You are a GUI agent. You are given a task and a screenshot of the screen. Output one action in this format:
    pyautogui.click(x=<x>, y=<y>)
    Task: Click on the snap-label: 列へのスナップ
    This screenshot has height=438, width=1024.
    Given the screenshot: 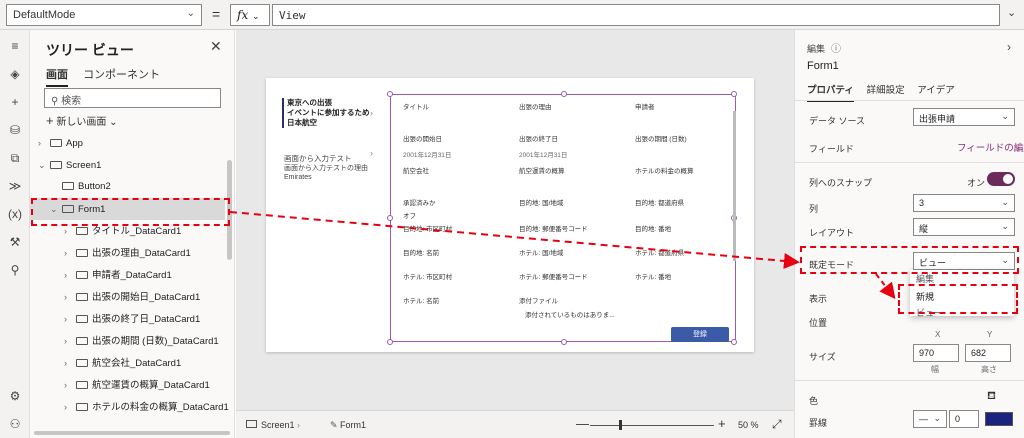 What is the action you would take?
    pyautogui.click(x=841, y=183)
    